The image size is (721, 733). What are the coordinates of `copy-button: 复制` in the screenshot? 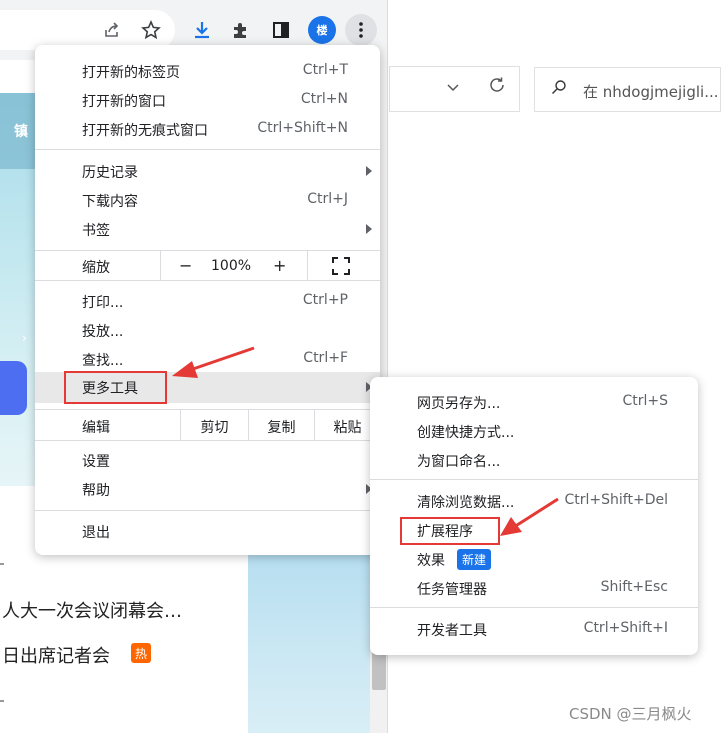 It's located at (281, 428).